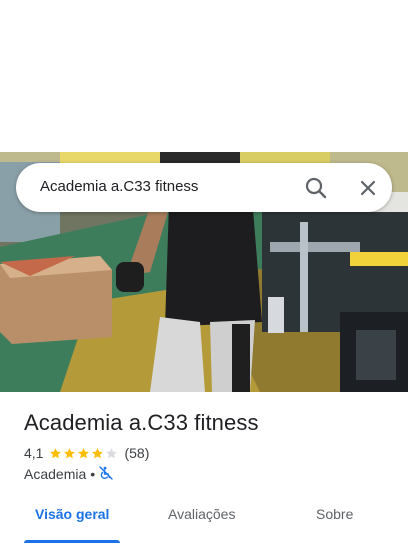 This screenshot has width=408, height=544. I want to click on search-icon, so click(316, 188).